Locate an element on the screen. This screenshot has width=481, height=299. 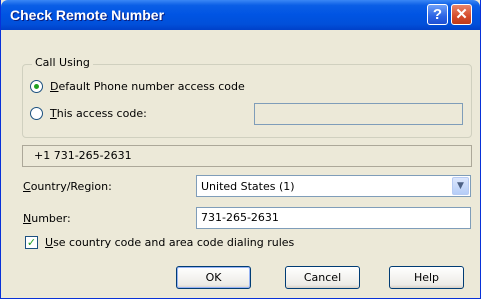
help-button: Help is located at coordinates (426, 277).